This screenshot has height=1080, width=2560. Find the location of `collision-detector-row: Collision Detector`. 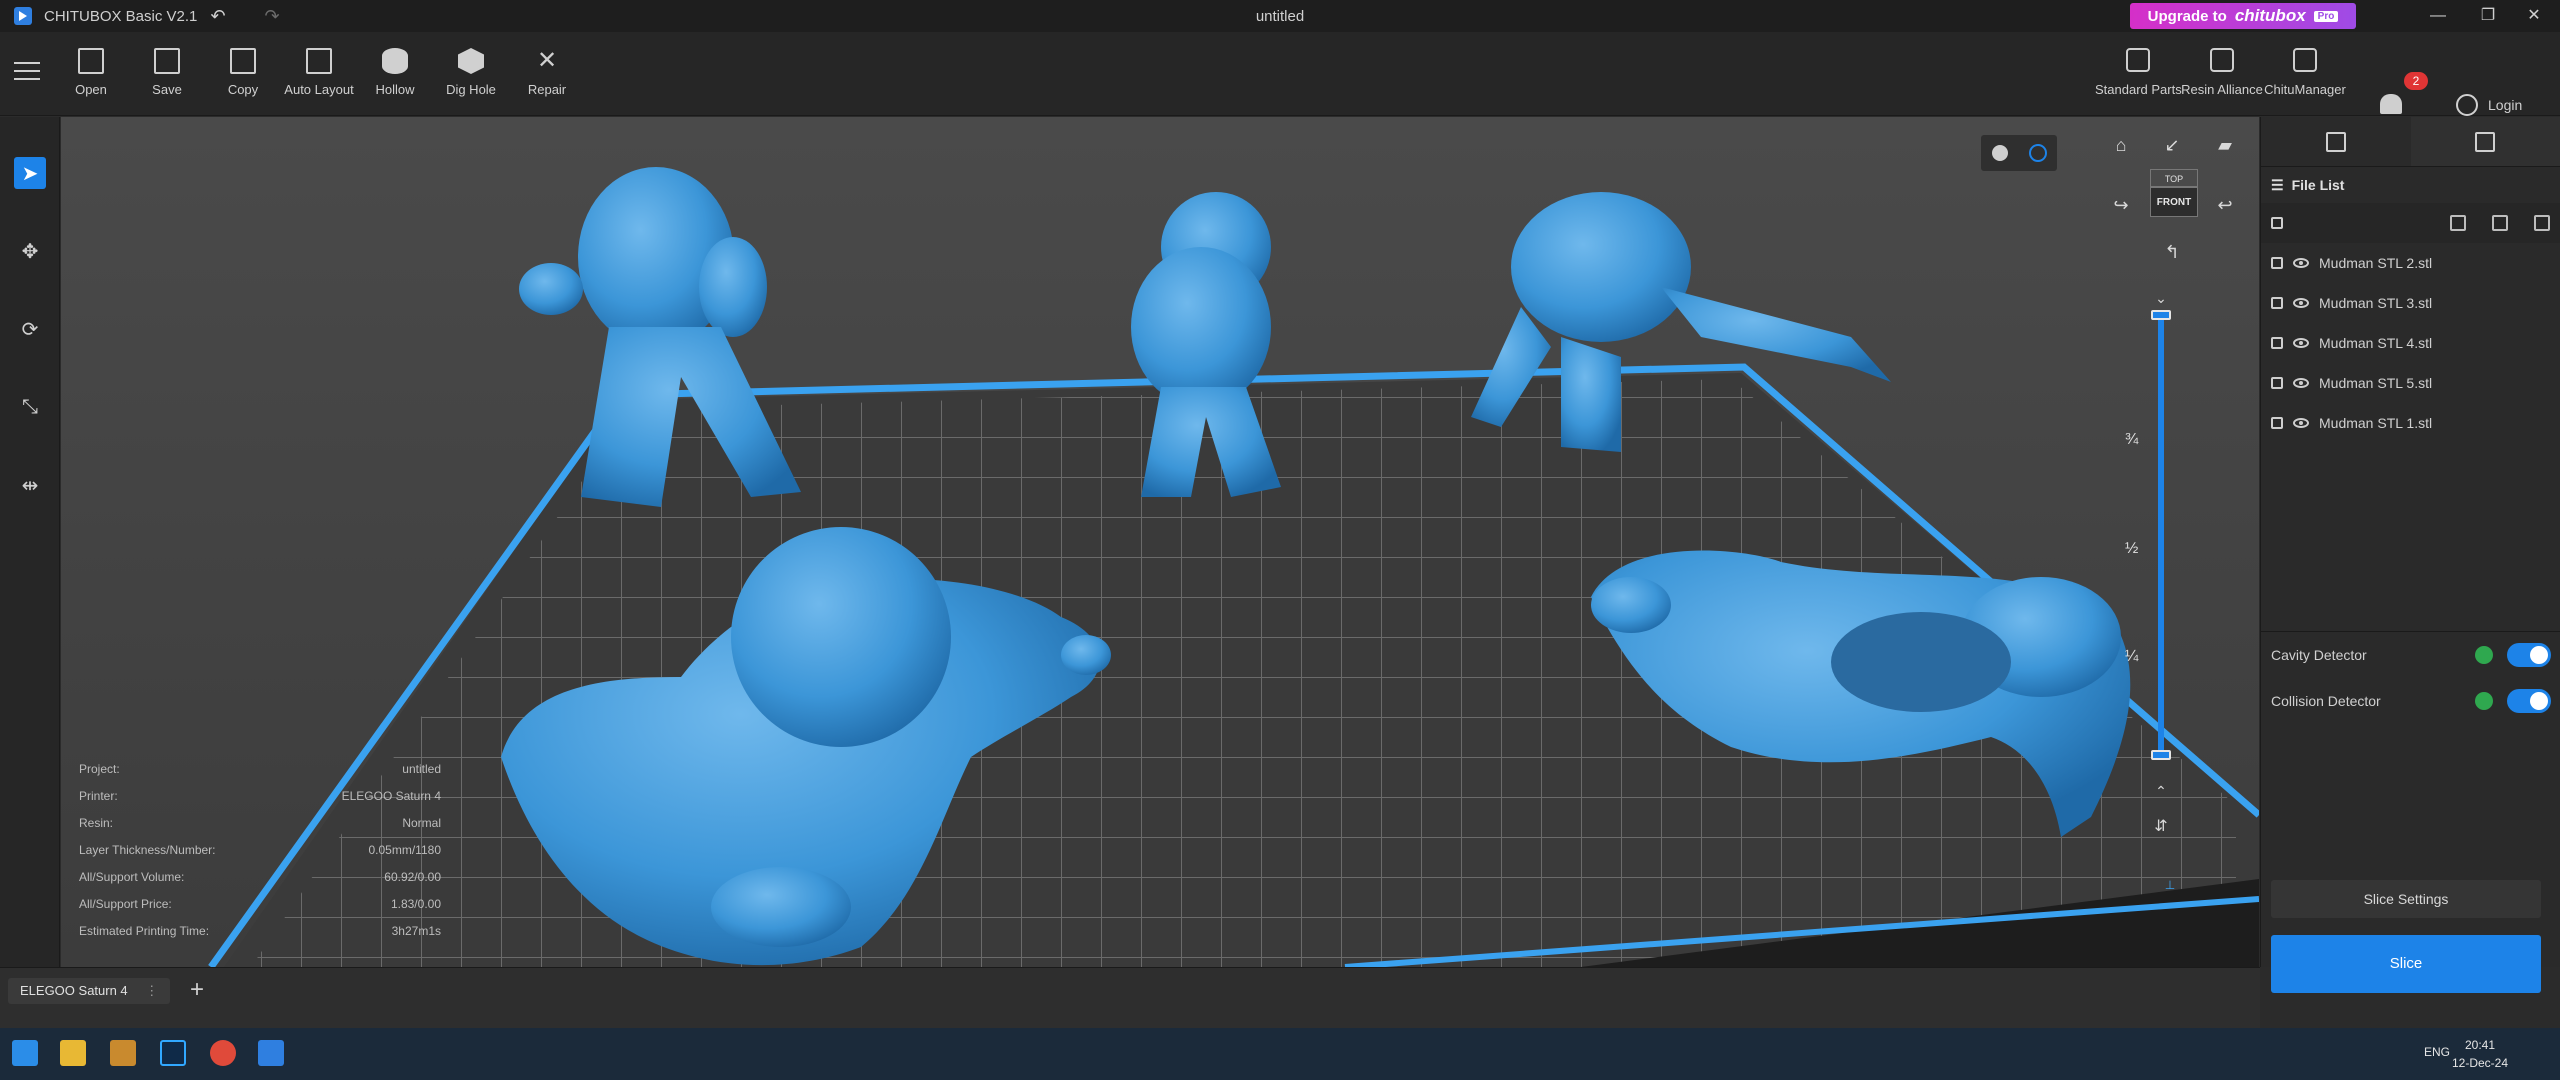

collision-detector-row: Collision Detector is located at coordinates (2410, 701).